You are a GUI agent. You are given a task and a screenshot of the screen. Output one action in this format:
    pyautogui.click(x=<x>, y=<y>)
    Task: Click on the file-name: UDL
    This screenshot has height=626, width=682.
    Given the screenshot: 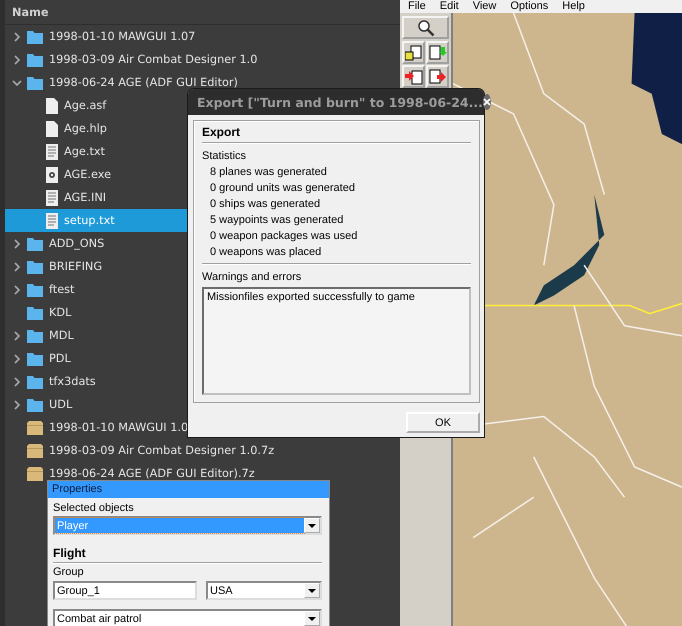 What is the action you would take?
    pyautogui.click(x=60, y=404)
    